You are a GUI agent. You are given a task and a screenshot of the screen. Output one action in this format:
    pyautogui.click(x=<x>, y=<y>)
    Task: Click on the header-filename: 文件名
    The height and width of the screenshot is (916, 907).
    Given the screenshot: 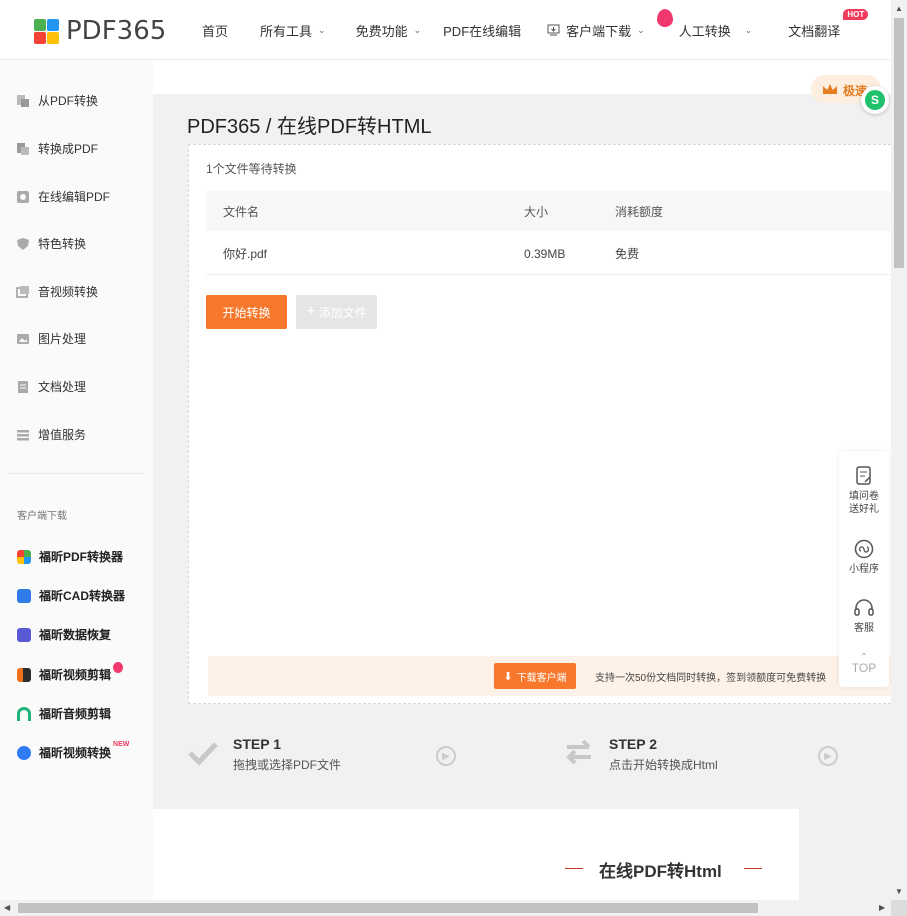 What is the action you would take?
    pyautogui.click(x=241, y=211)
    